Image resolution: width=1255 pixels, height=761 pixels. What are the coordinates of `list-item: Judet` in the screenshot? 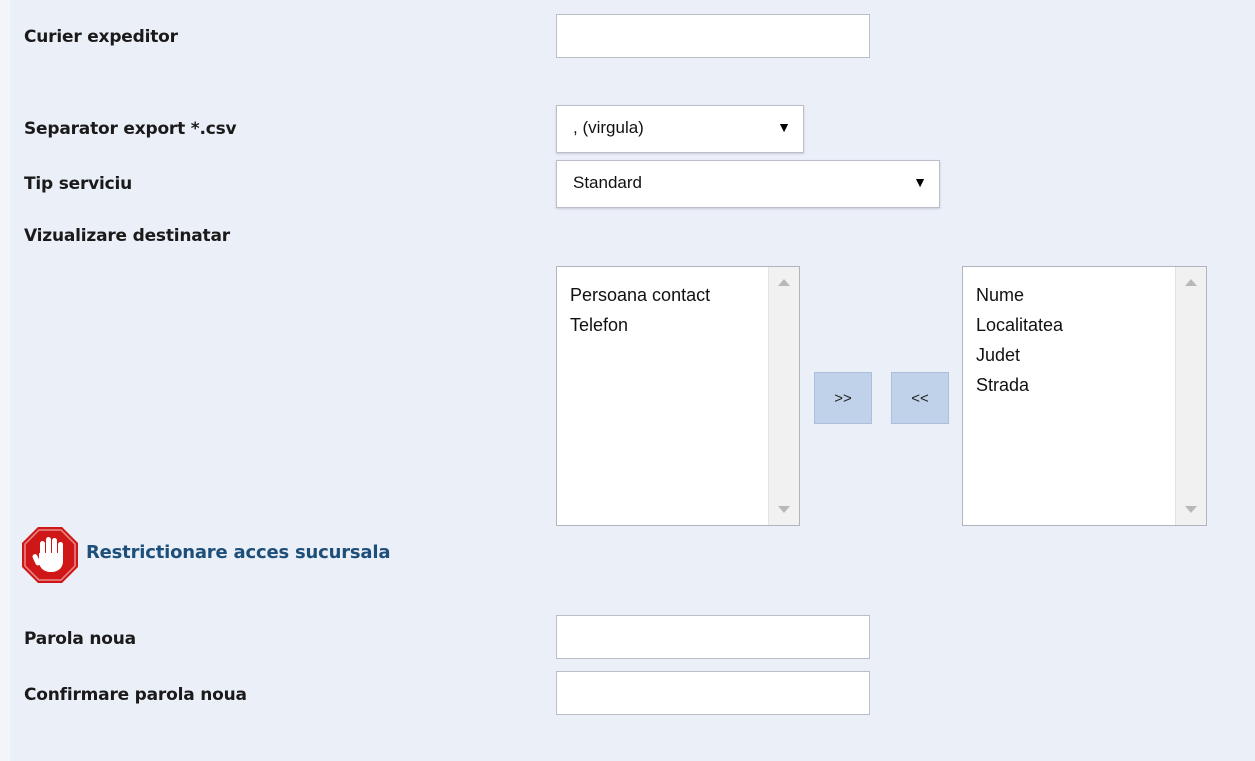 It's located at (1019, 355).